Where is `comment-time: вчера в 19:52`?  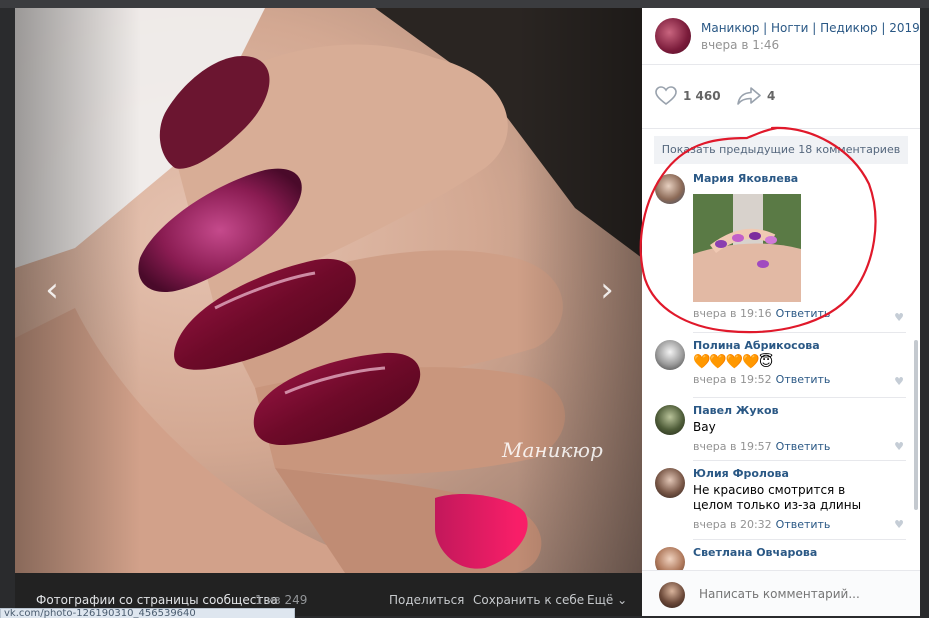 comment-time: вчера в 19:52 is located at coordinates (732, 379).